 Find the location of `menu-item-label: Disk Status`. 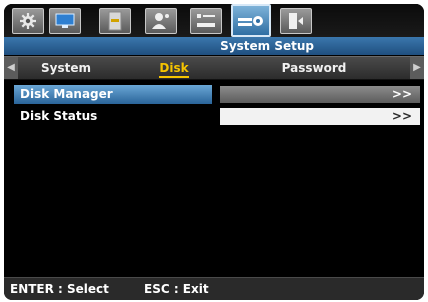

menu-item-label: Disk Status is located at coordinates (59, 116).